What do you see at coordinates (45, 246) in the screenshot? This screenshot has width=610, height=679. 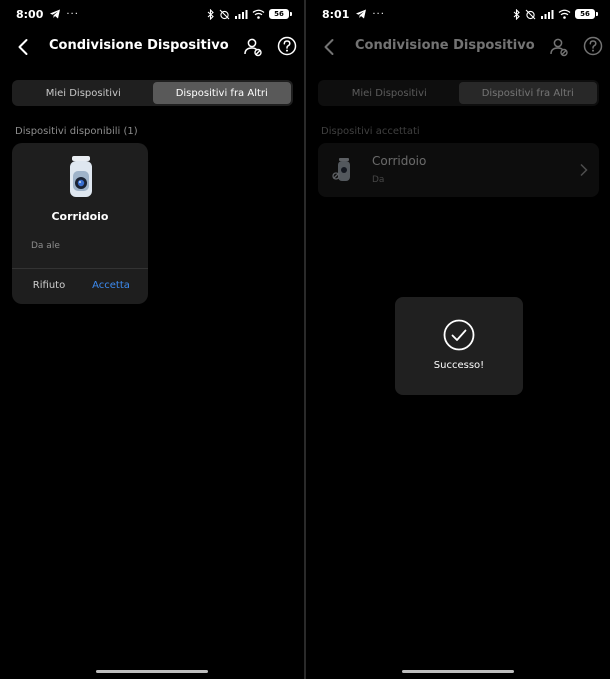 I see `shared-from: Da ale` at bounding box center [45, 246].